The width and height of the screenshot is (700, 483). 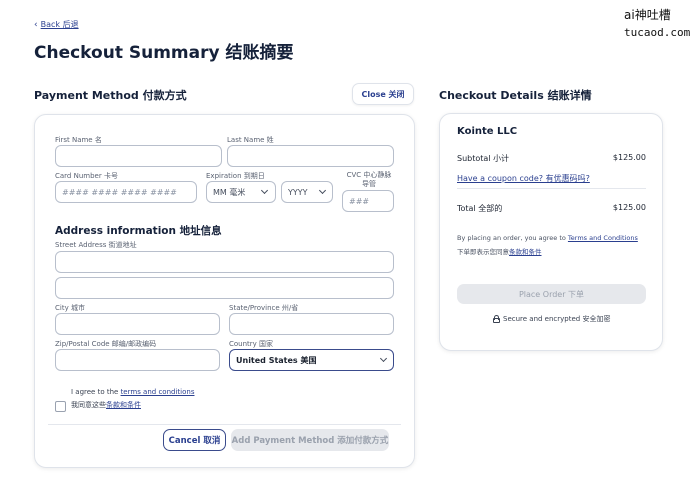 I want to click on legal-cn-text: 下单即表示您同意条款和条件, so click(x=499, y=251).